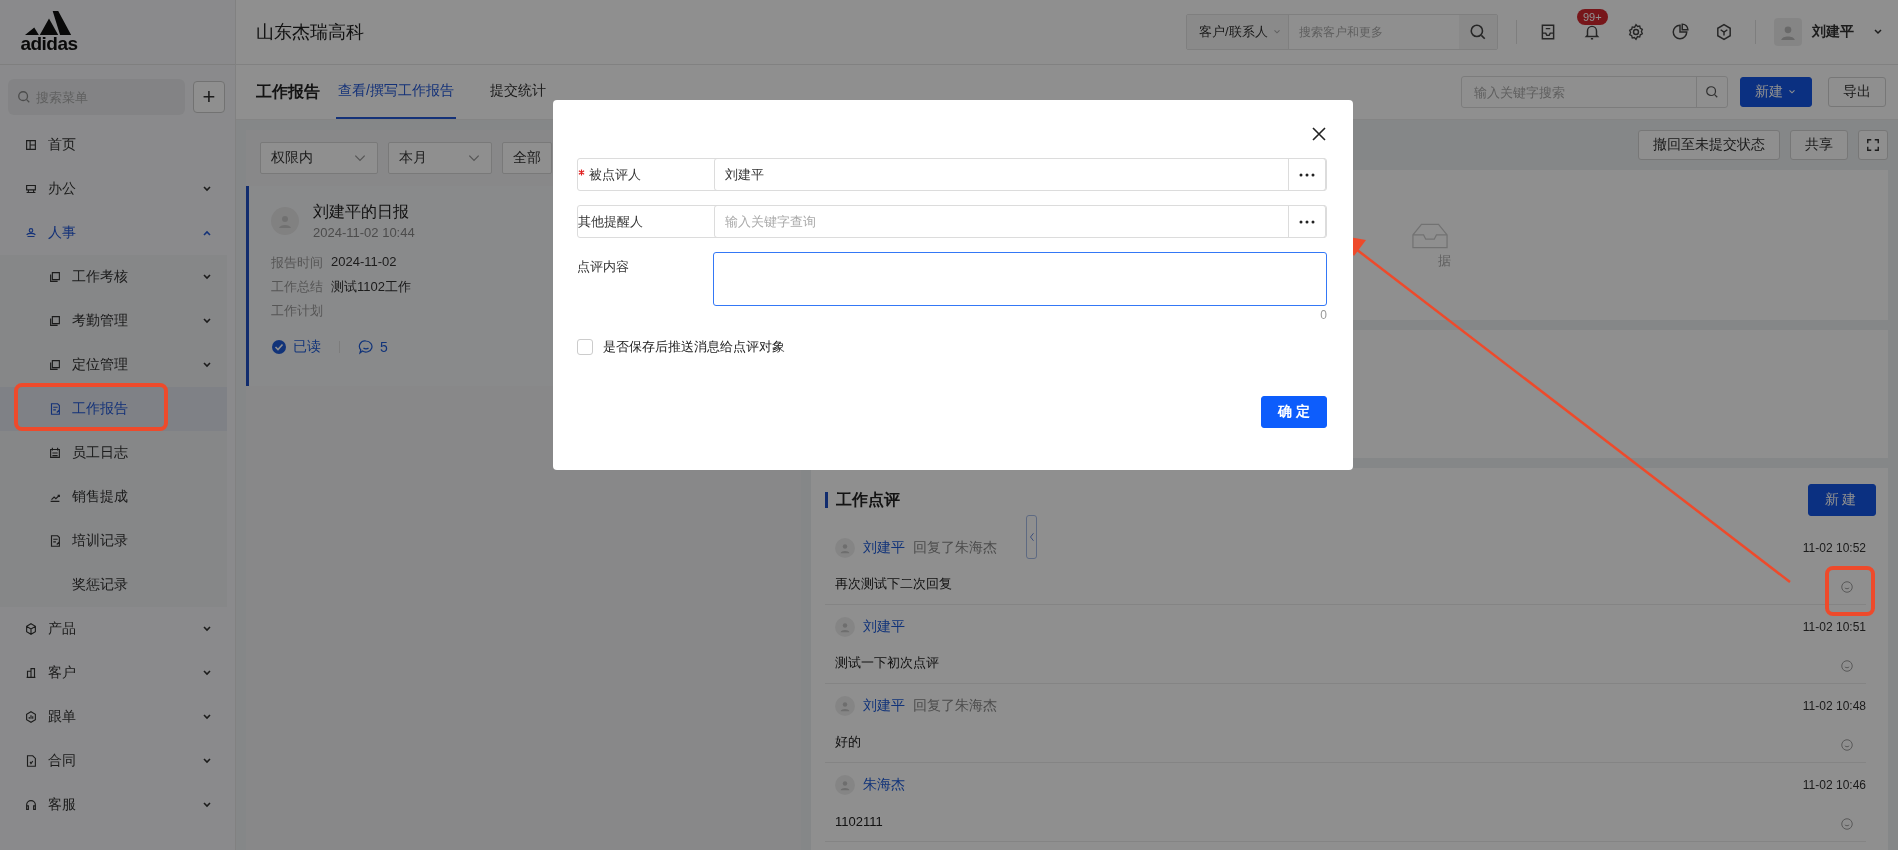  What do you see at coordinates (49, 32) in the screenshot?
I see `brand-logo: adidas` at bounding box center [49, 32].